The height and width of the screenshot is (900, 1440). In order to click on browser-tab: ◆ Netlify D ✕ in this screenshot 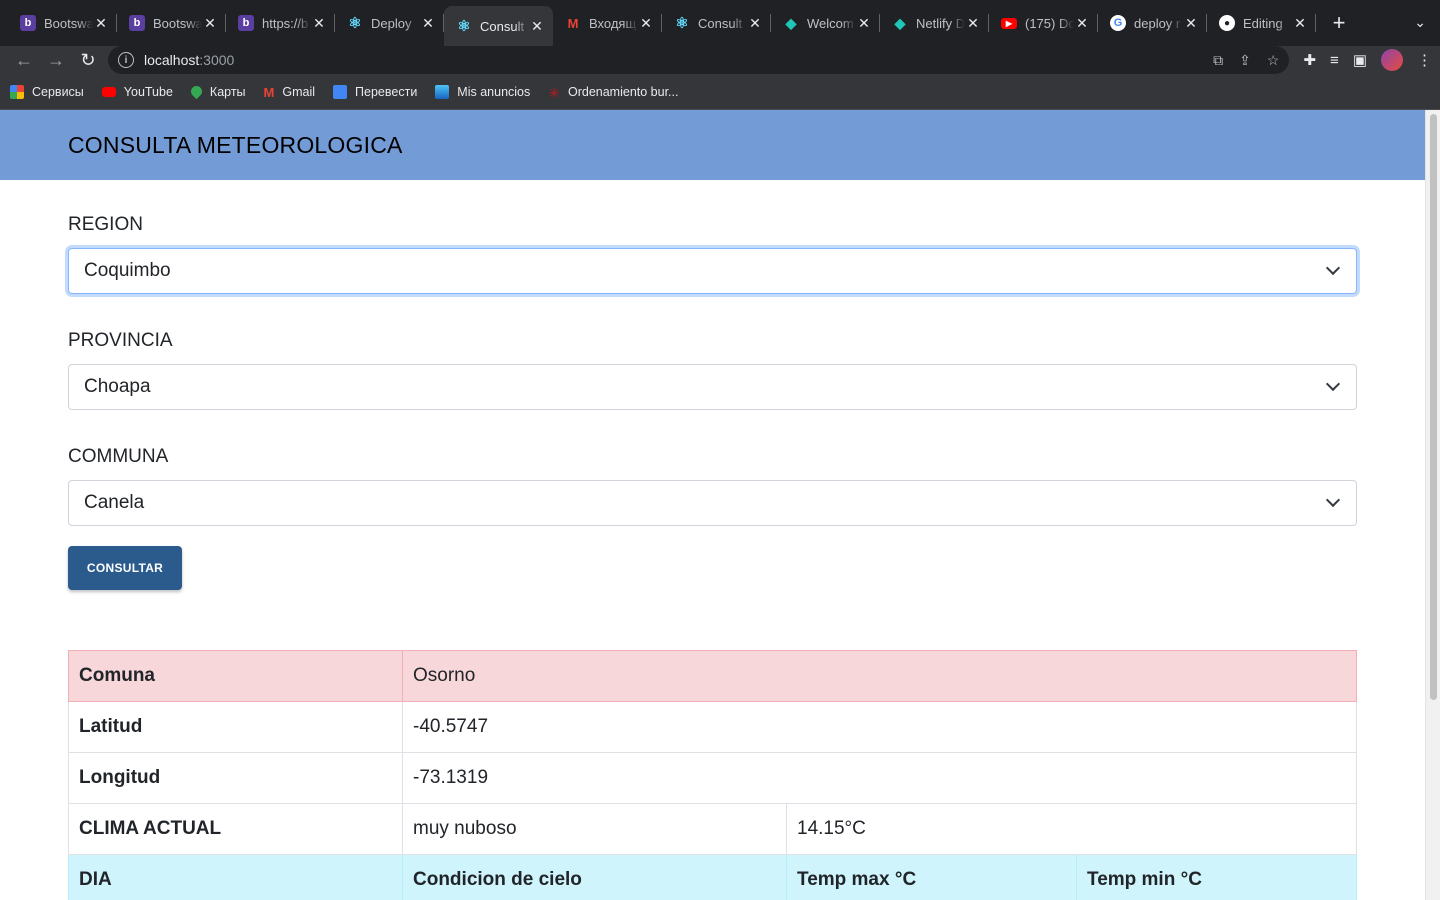, I will do `click(934, 23)`.